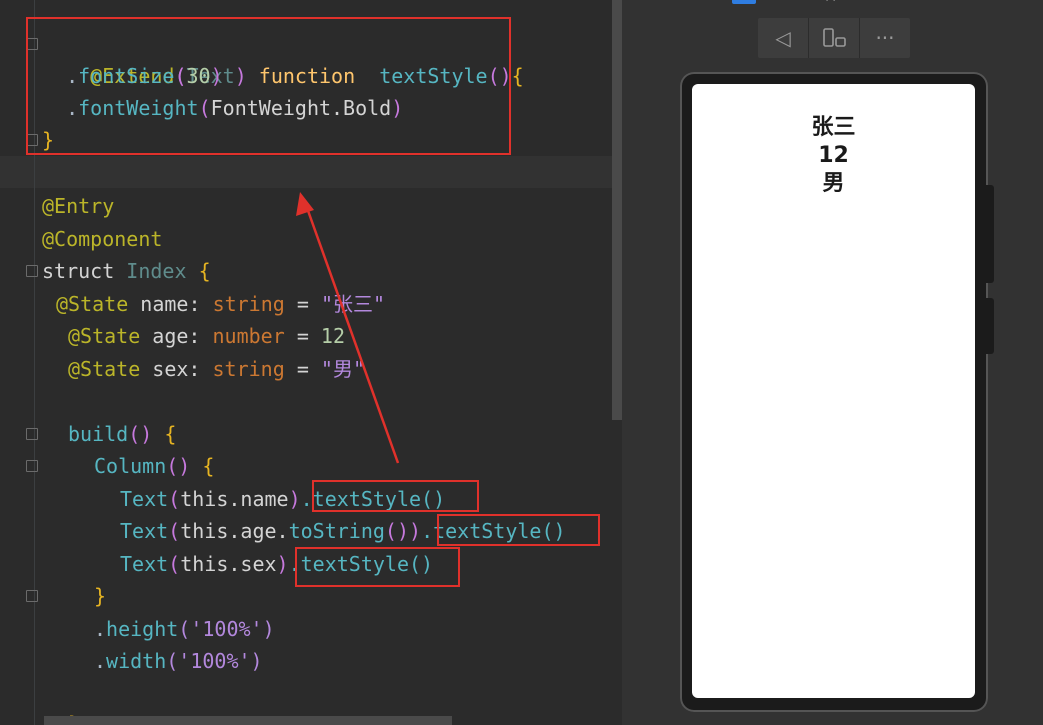 The image size is (1043, 725). I want to click on text-age: 12, so click(833, 155).